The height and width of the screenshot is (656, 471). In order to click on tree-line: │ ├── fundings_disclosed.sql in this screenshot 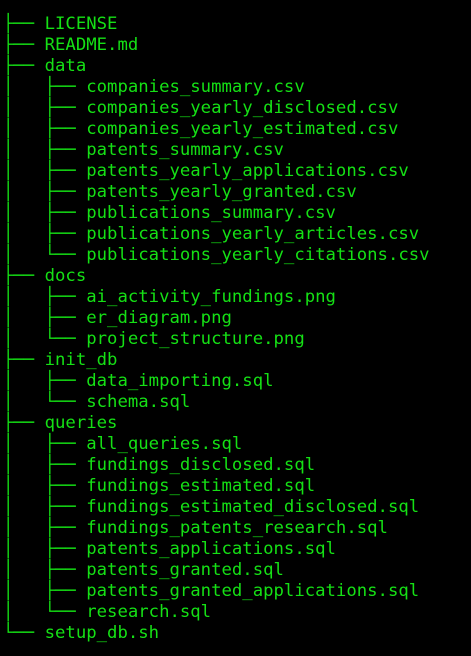, I will do `click(236, 465)`.